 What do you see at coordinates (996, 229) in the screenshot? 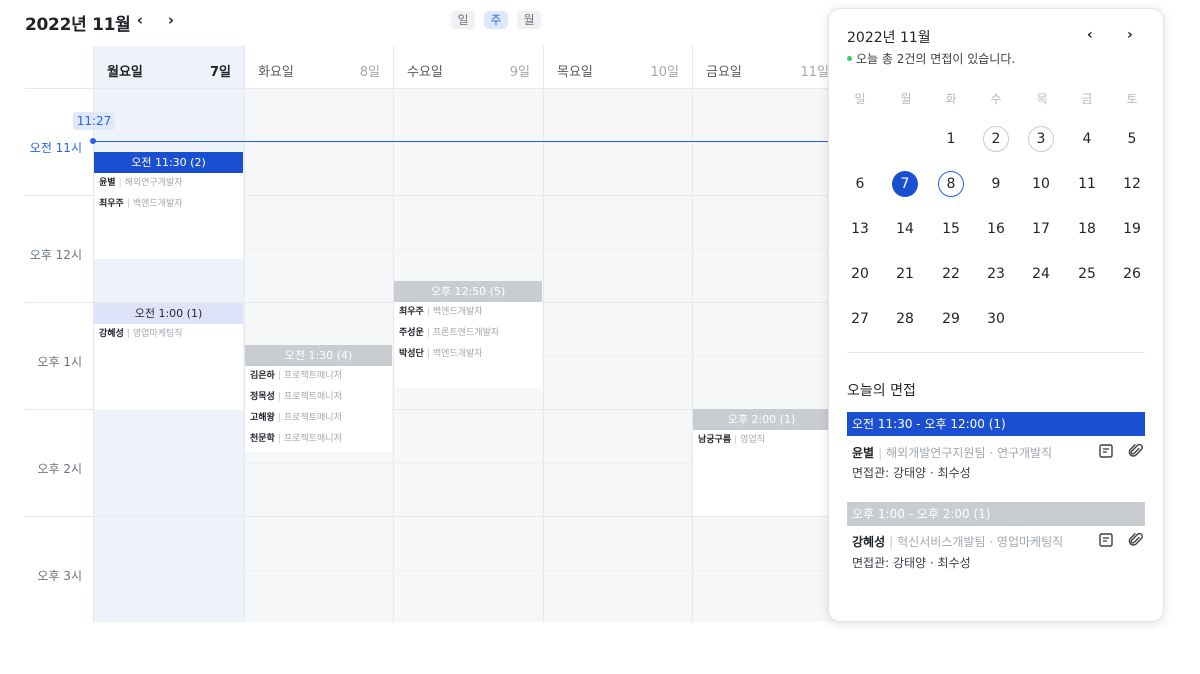
I see `date-cell: 16` at bounding box center [996, 229].